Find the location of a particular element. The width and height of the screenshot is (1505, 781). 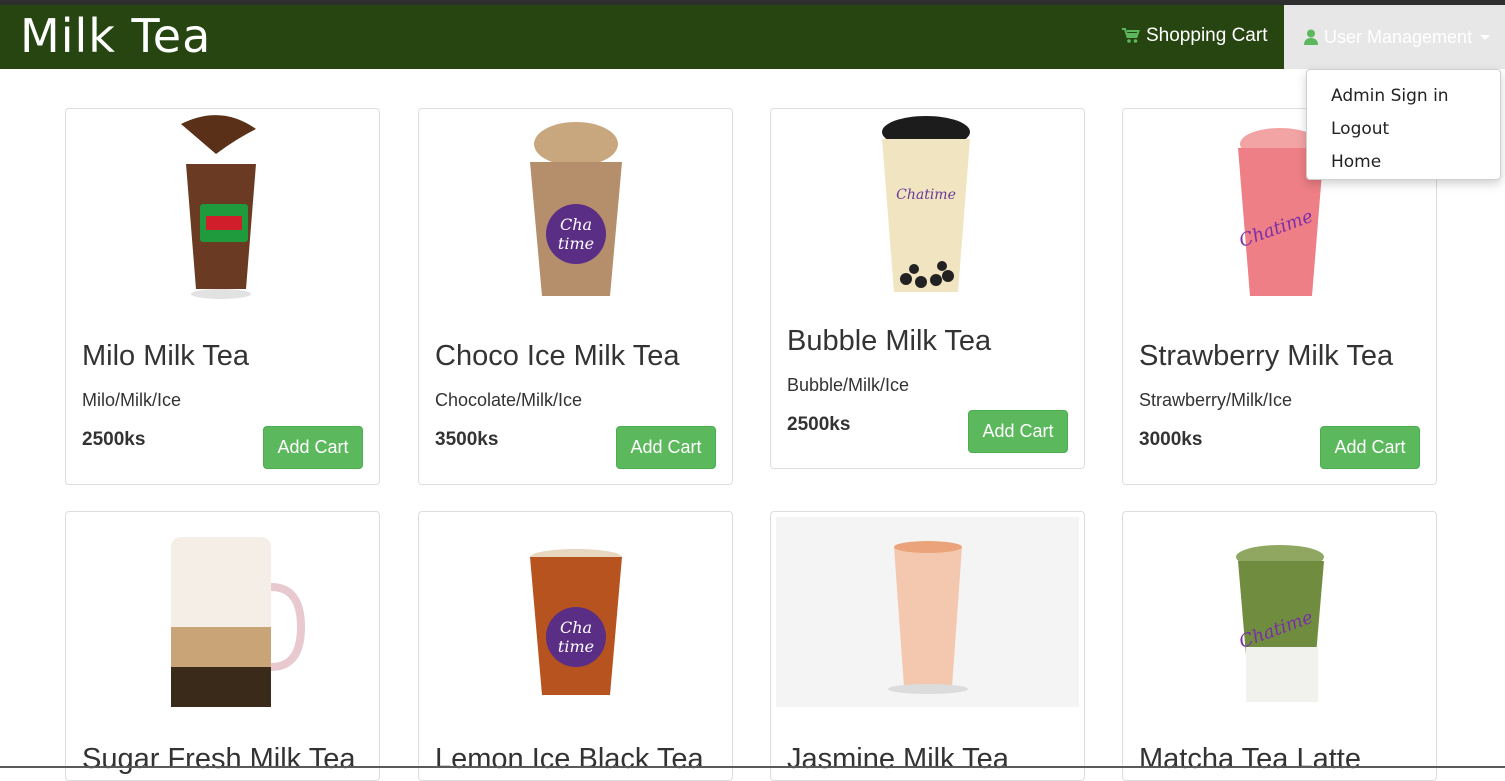

product-ingredients: Bubble/Milk/Ice is located at coordinates (848, 385).